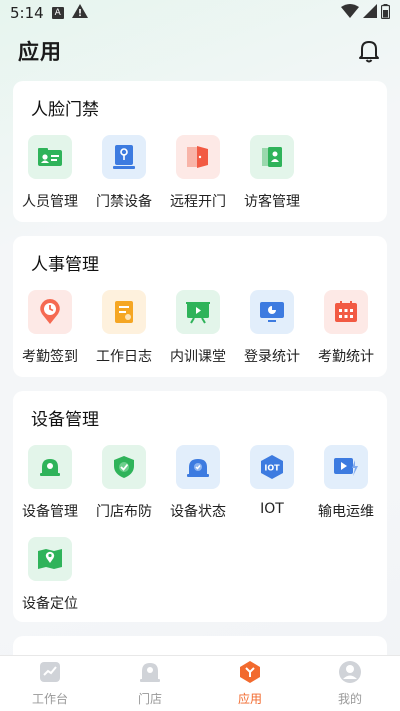 This screenshot has width=400, height=711. Describe the element at coordinates (50, 512) in the screenshot. I see `app-item-label: 设备管理` at that location.